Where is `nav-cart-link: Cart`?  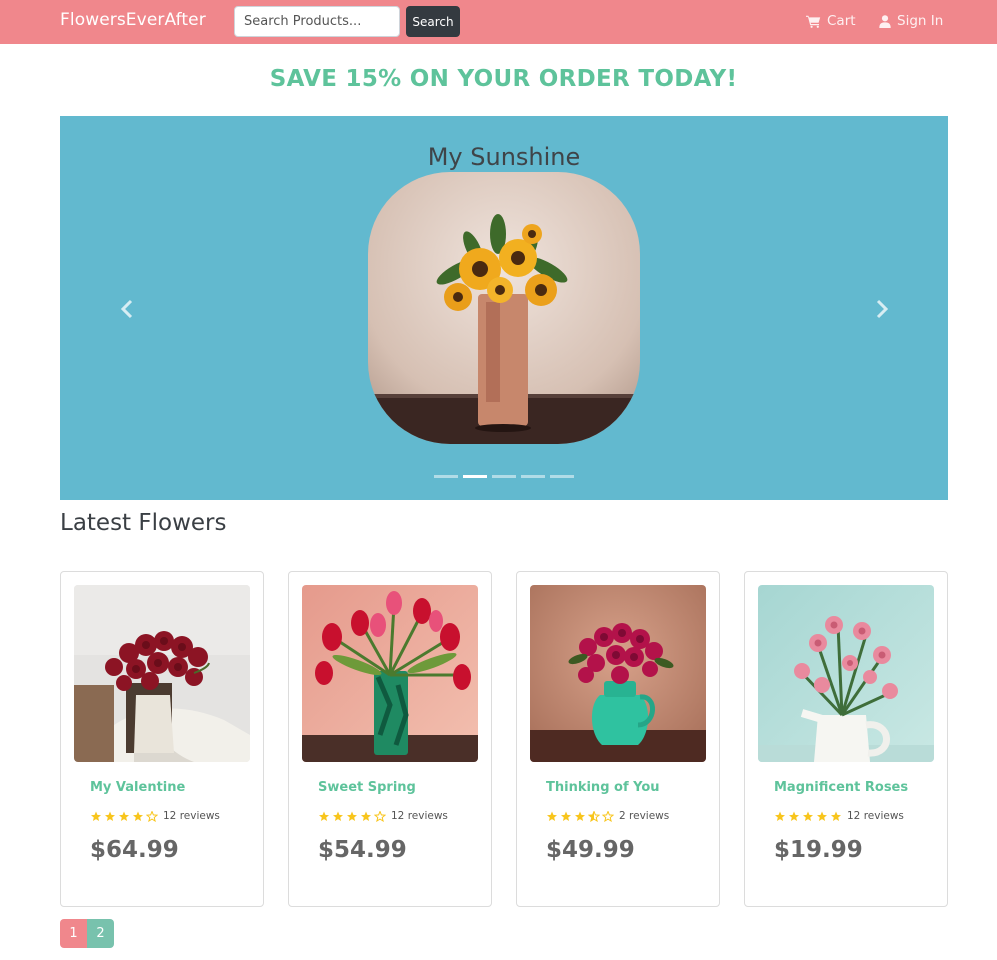 nav-cart-link: Cart is located at coordinates (831, 21).